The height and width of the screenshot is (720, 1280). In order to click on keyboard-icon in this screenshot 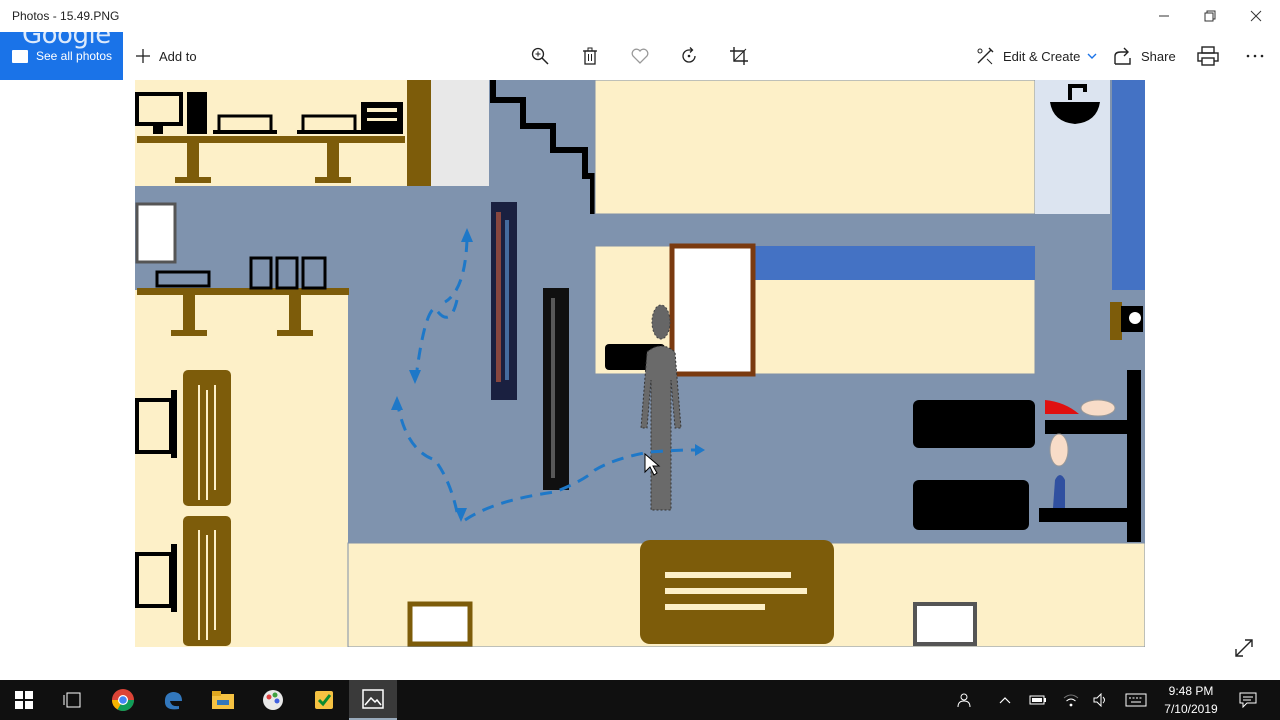, I will do `click(1136, 700)`.